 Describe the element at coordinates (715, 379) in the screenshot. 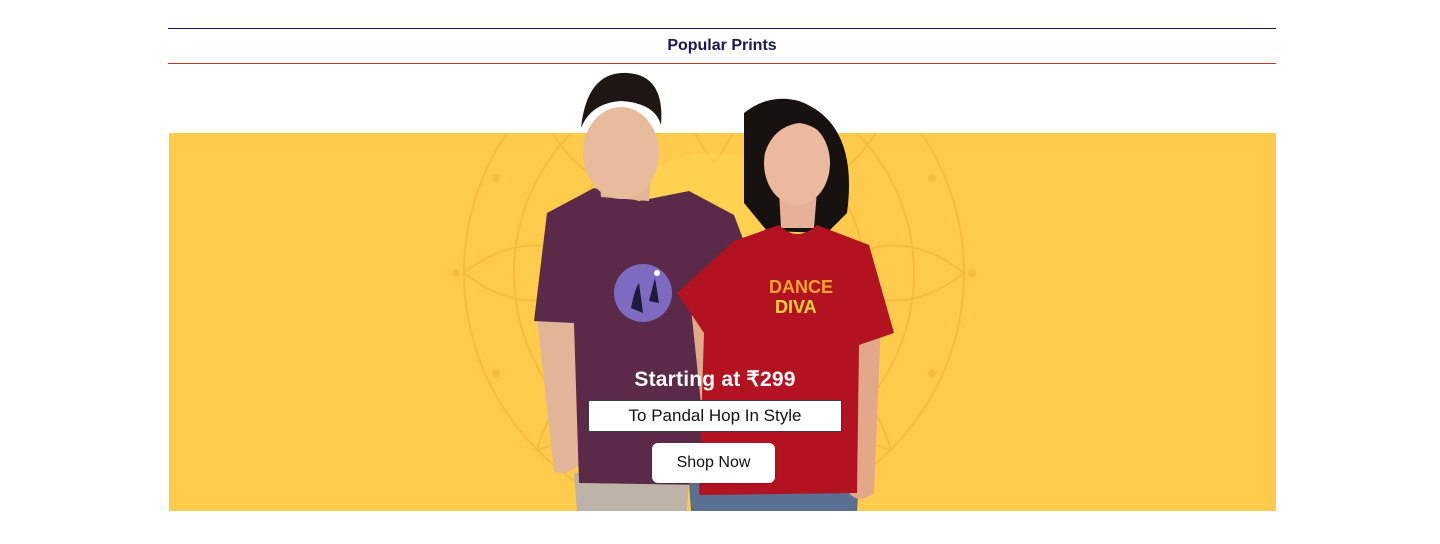

I see `promo-price: Starting at ₹299` at that location.